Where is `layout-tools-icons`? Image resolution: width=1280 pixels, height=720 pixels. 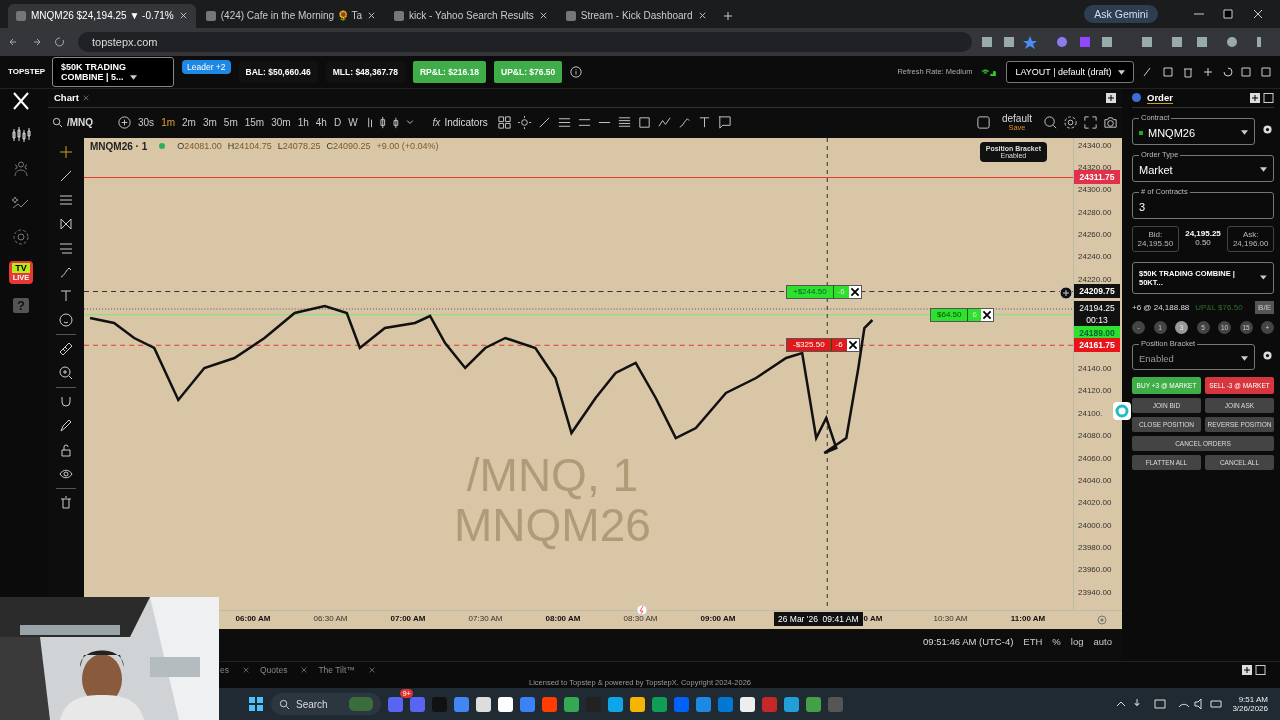
layout-tools-icons is located at coordinates (1207, 71).